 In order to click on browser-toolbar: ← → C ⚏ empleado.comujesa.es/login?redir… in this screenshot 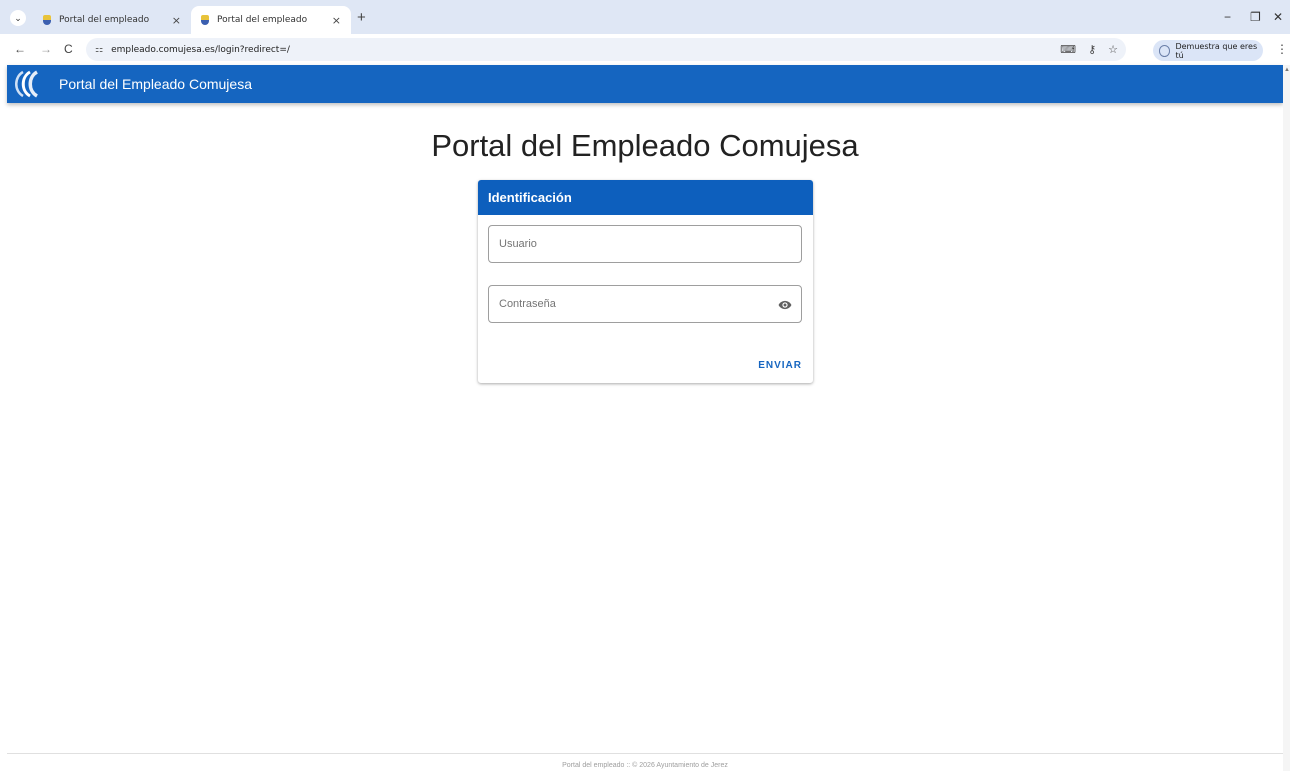, I will do `click(645, 49)`.